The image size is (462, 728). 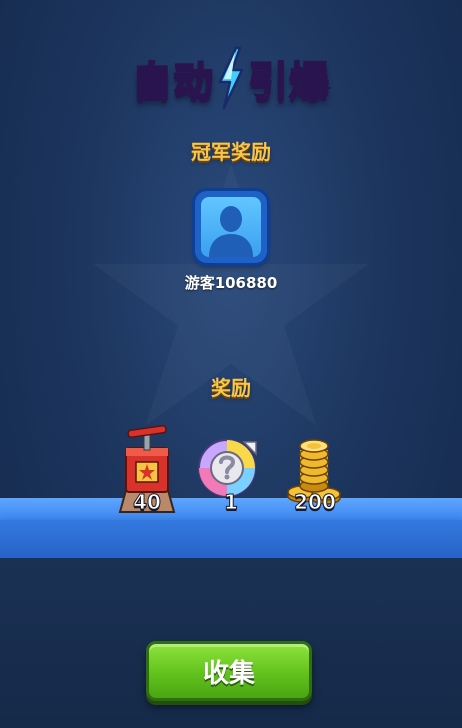 I want to click on collect-button: 收集, so click(x=229, y=671).